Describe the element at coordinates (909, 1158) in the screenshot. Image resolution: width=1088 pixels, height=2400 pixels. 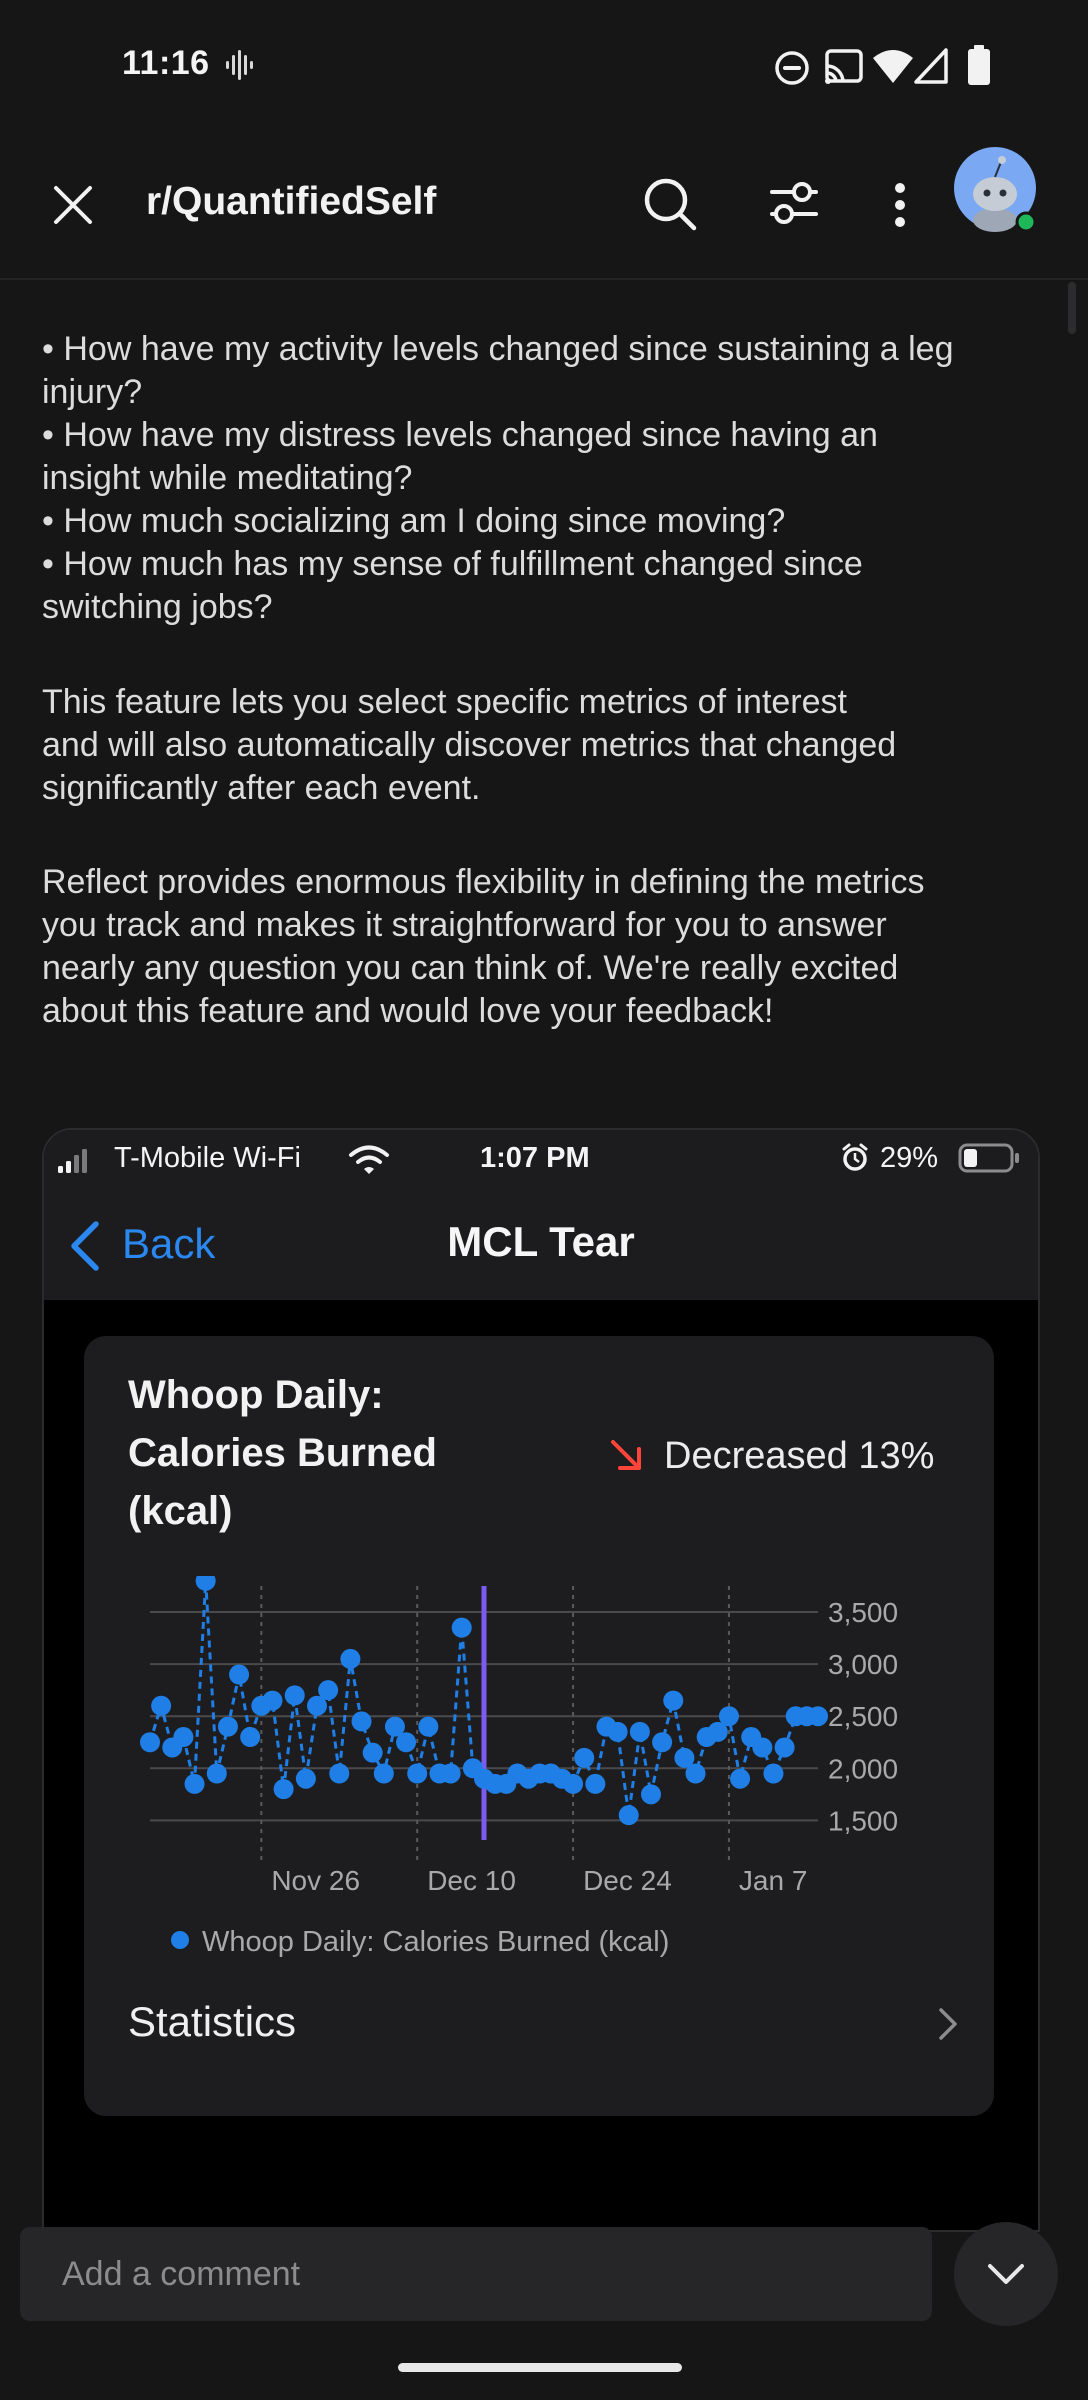
I see `embedded-battery: 29%` at that location.